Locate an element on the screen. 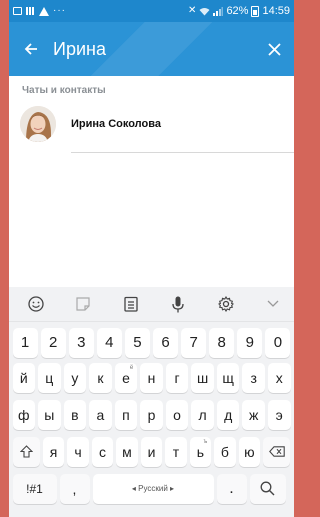  key: 8 is located at coordinates (222, 342).